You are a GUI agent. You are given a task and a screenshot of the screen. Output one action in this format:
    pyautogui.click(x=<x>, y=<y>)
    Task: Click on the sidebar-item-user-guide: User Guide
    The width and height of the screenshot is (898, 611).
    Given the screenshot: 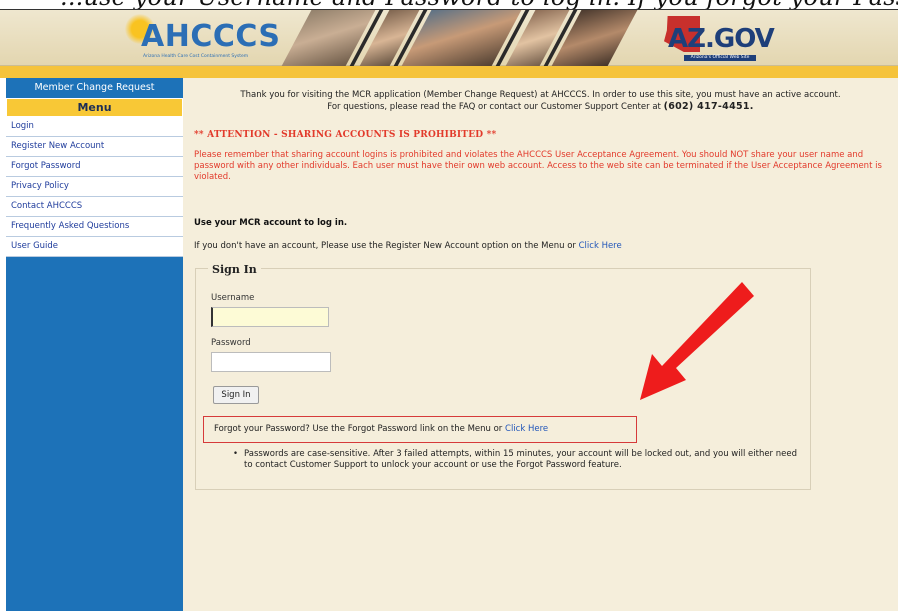 What is the action you would take?
    pyautogui.click(x=94, y=247)
    